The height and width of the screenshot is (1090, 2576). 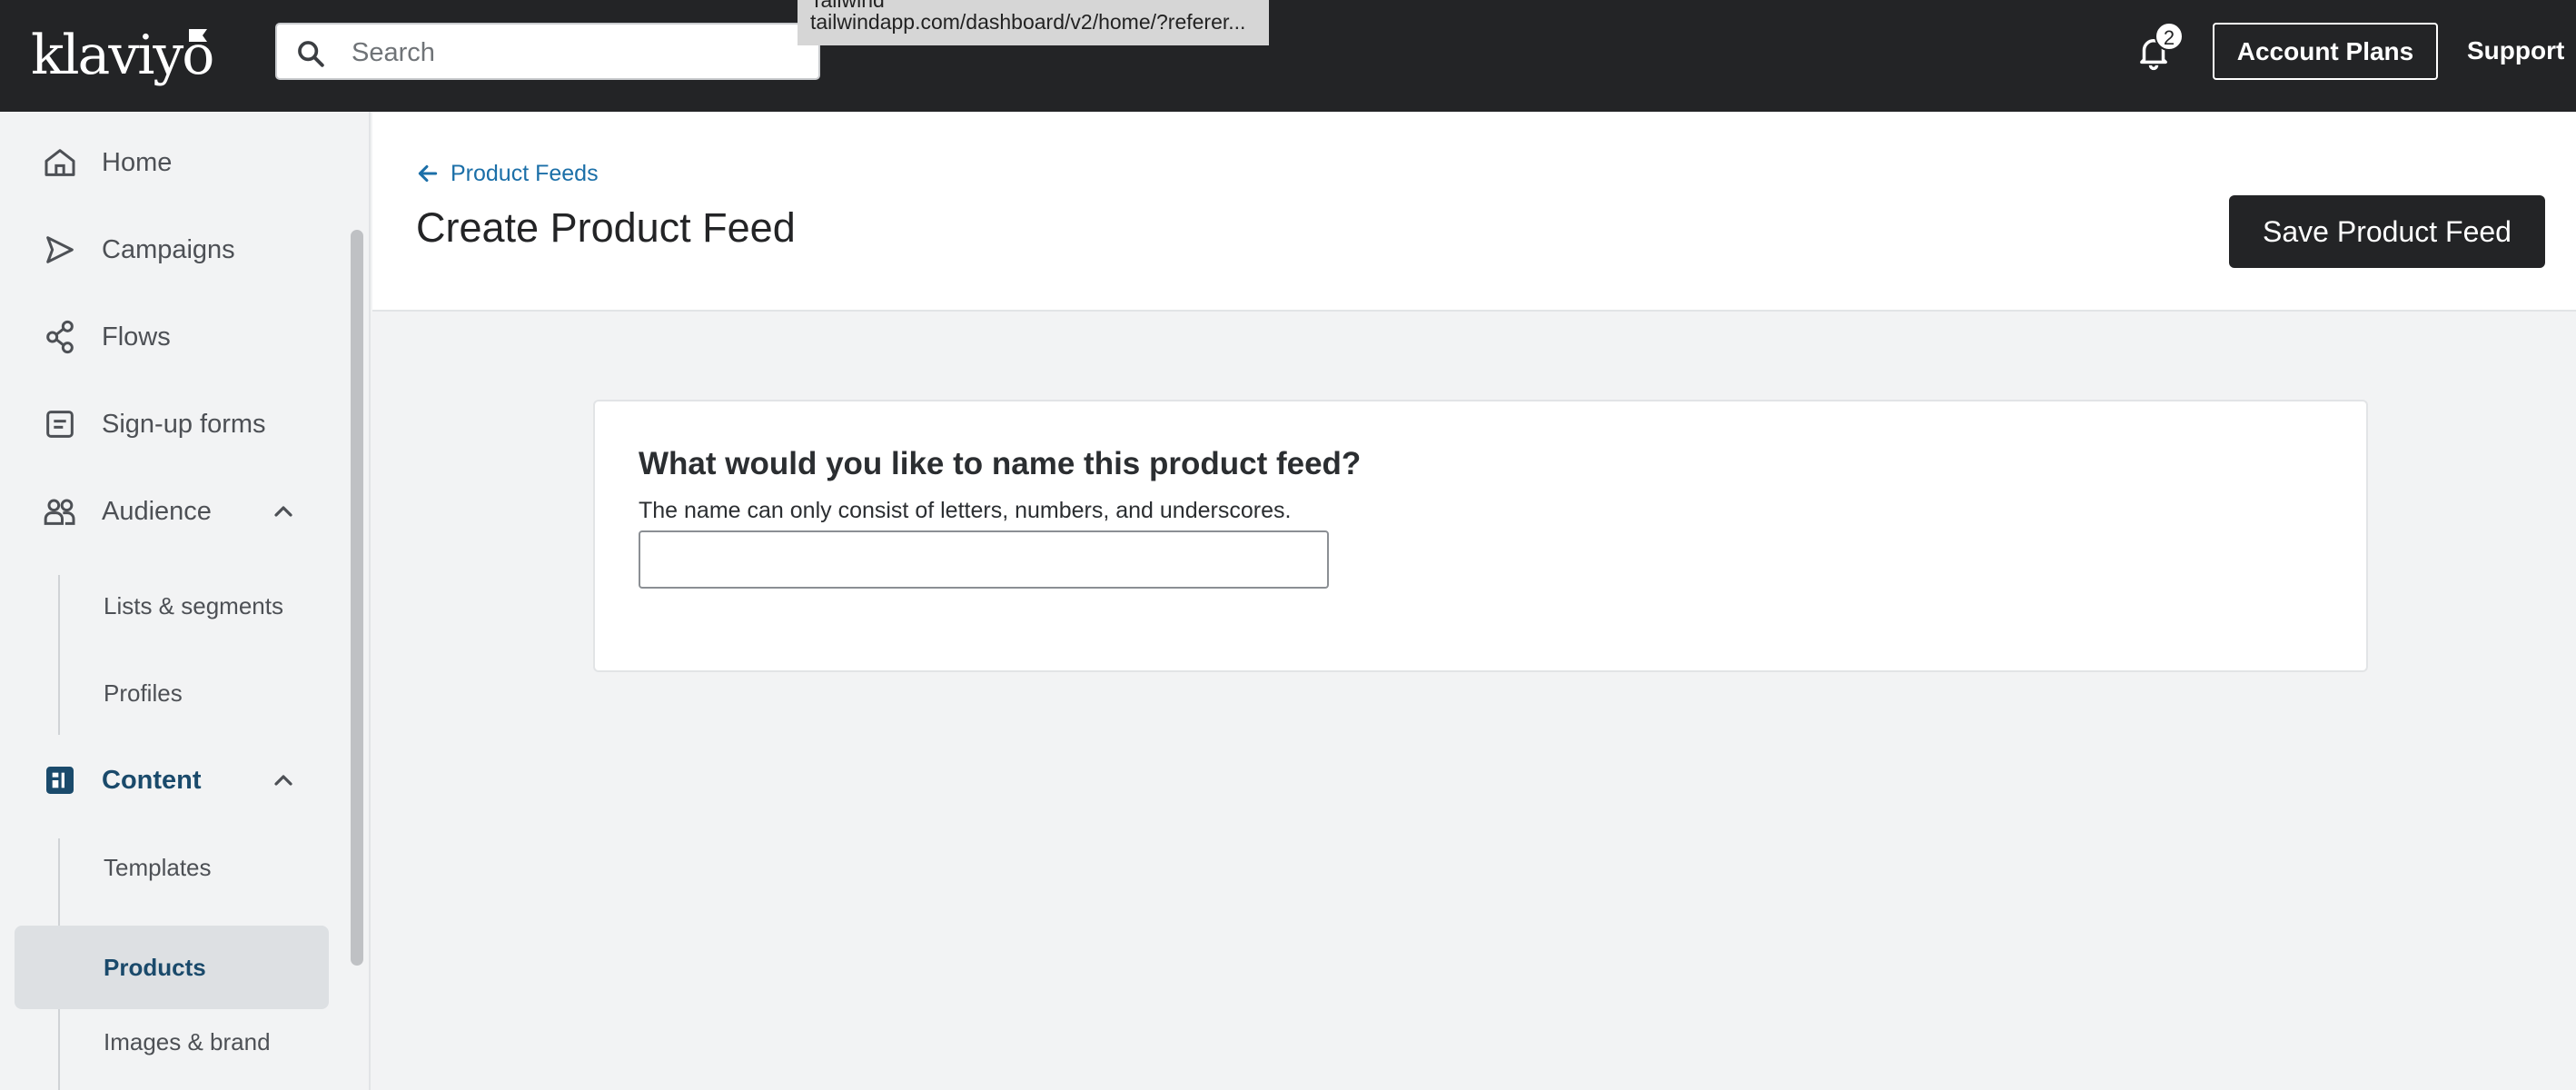 What do you see at coordinates (2515, 51) in the screenshot?
I see `support-link: Support` at bounding box center [2515, 51].